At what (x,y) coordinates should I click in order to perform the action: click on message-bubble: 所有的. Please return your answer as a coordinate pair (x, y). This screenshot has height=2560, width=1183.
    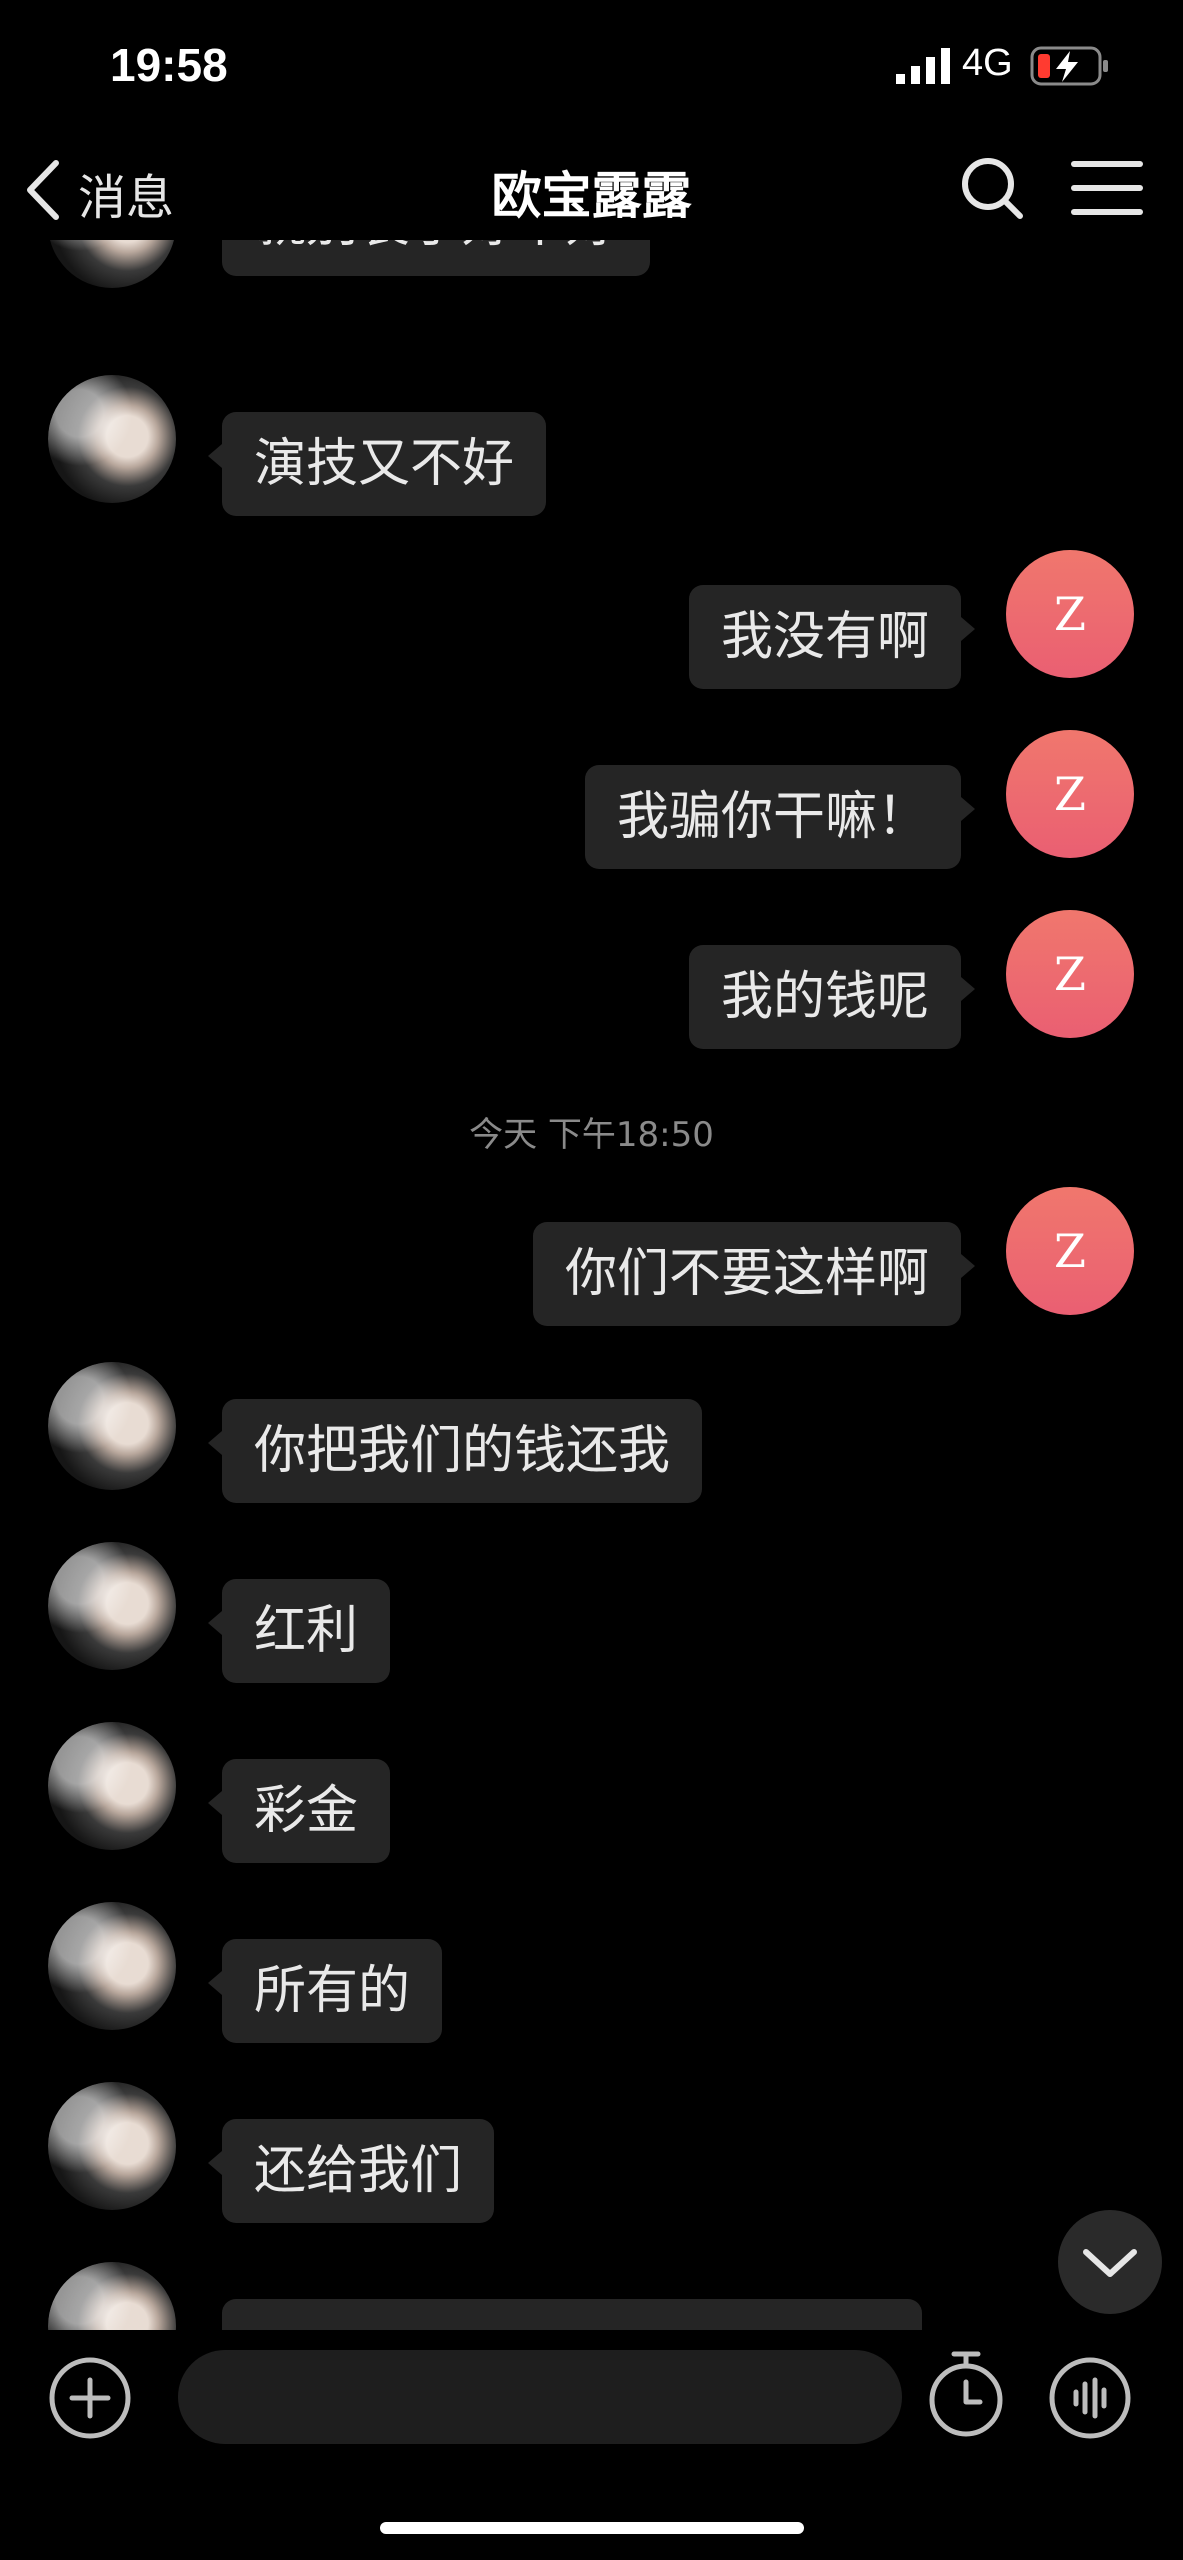
    Looking at the image, I should click on (325, 1991).